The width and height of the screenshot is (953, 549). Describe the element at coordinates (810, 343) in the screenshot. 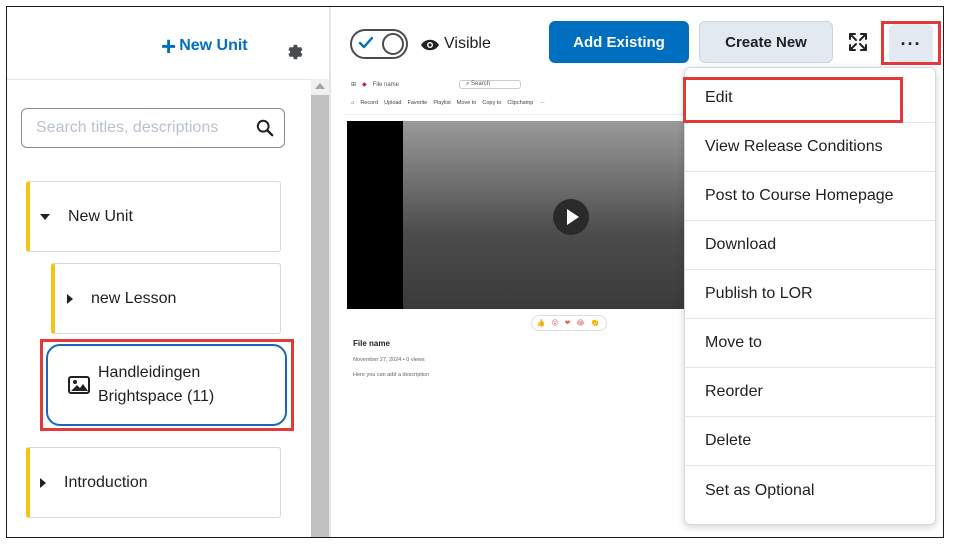

I see `menu-item-move-to: Move to` at that location.